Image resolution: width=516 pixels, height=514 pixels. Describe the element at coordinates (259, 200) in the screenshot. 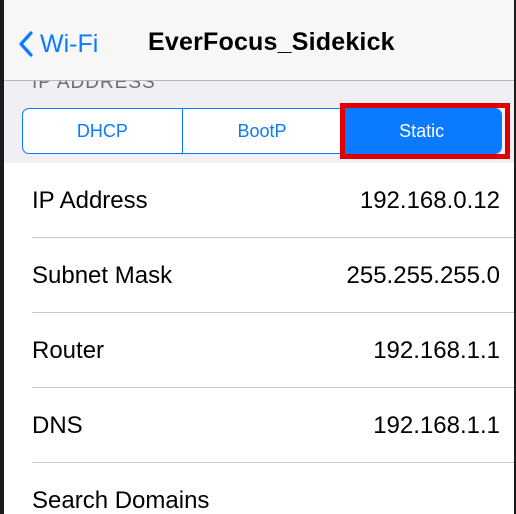

I see `row-ip-address: IP Address 192.168.0.12` at that location.